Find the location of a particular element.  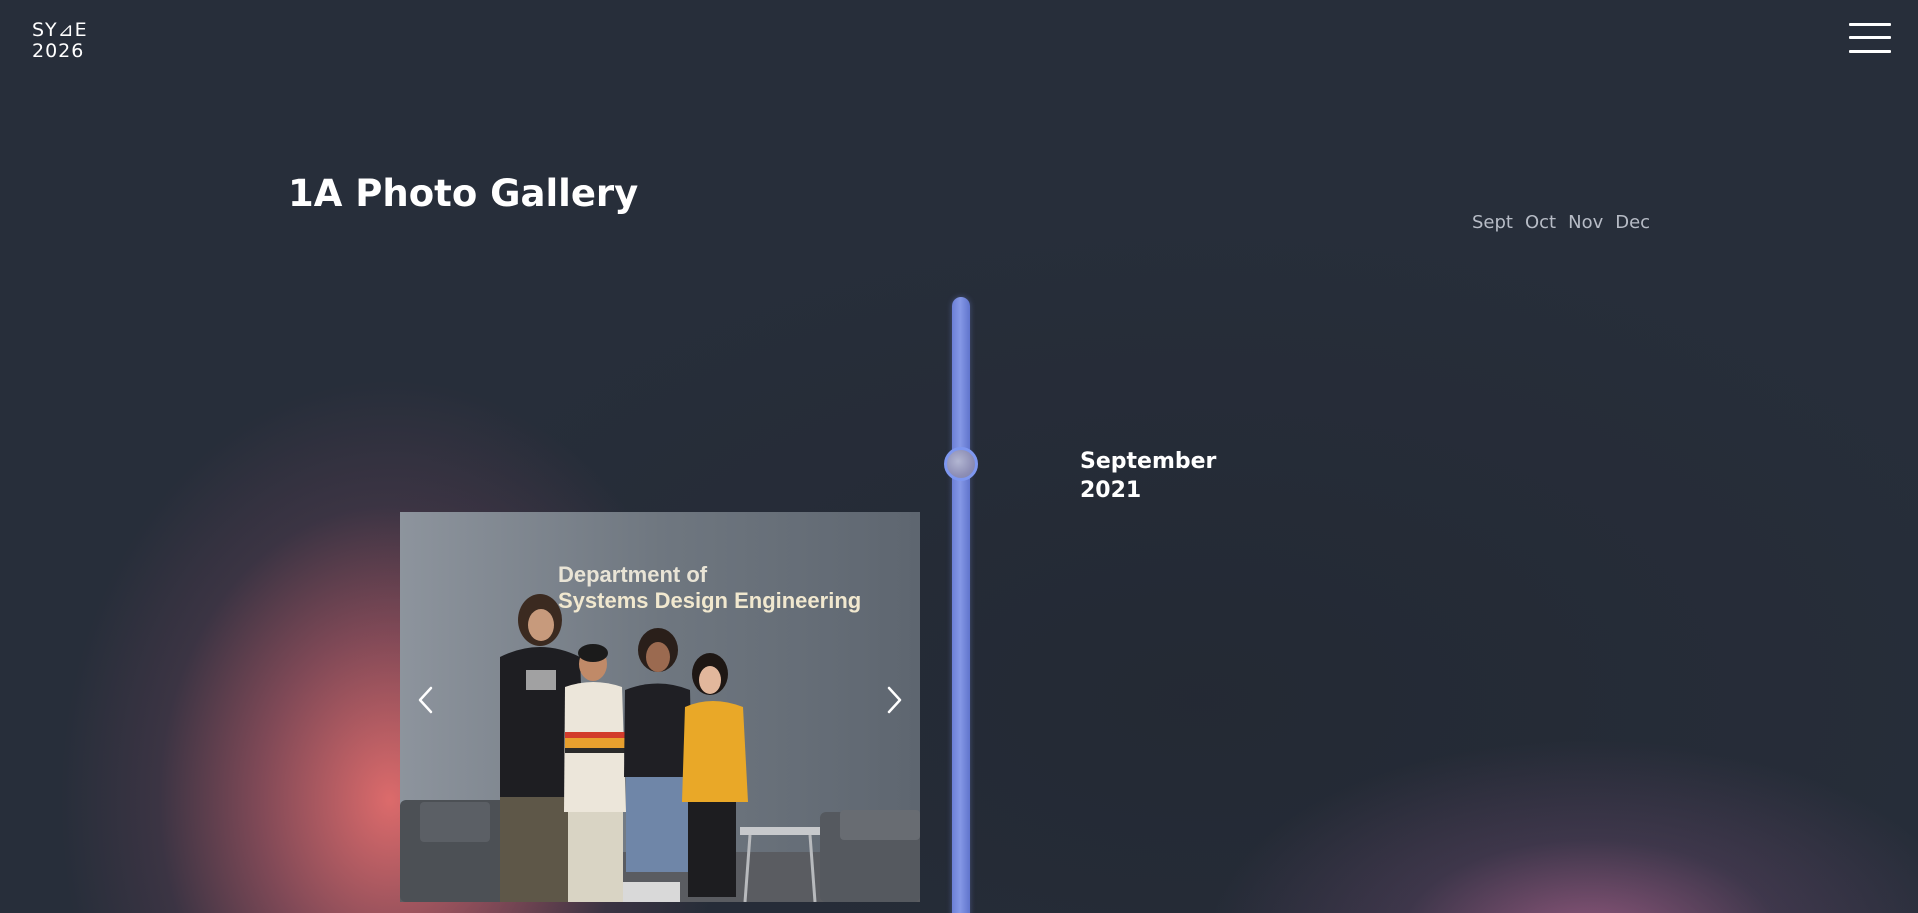

gallery-photo: Department of Systems Design Engineering is located at coordinates (660, 707).